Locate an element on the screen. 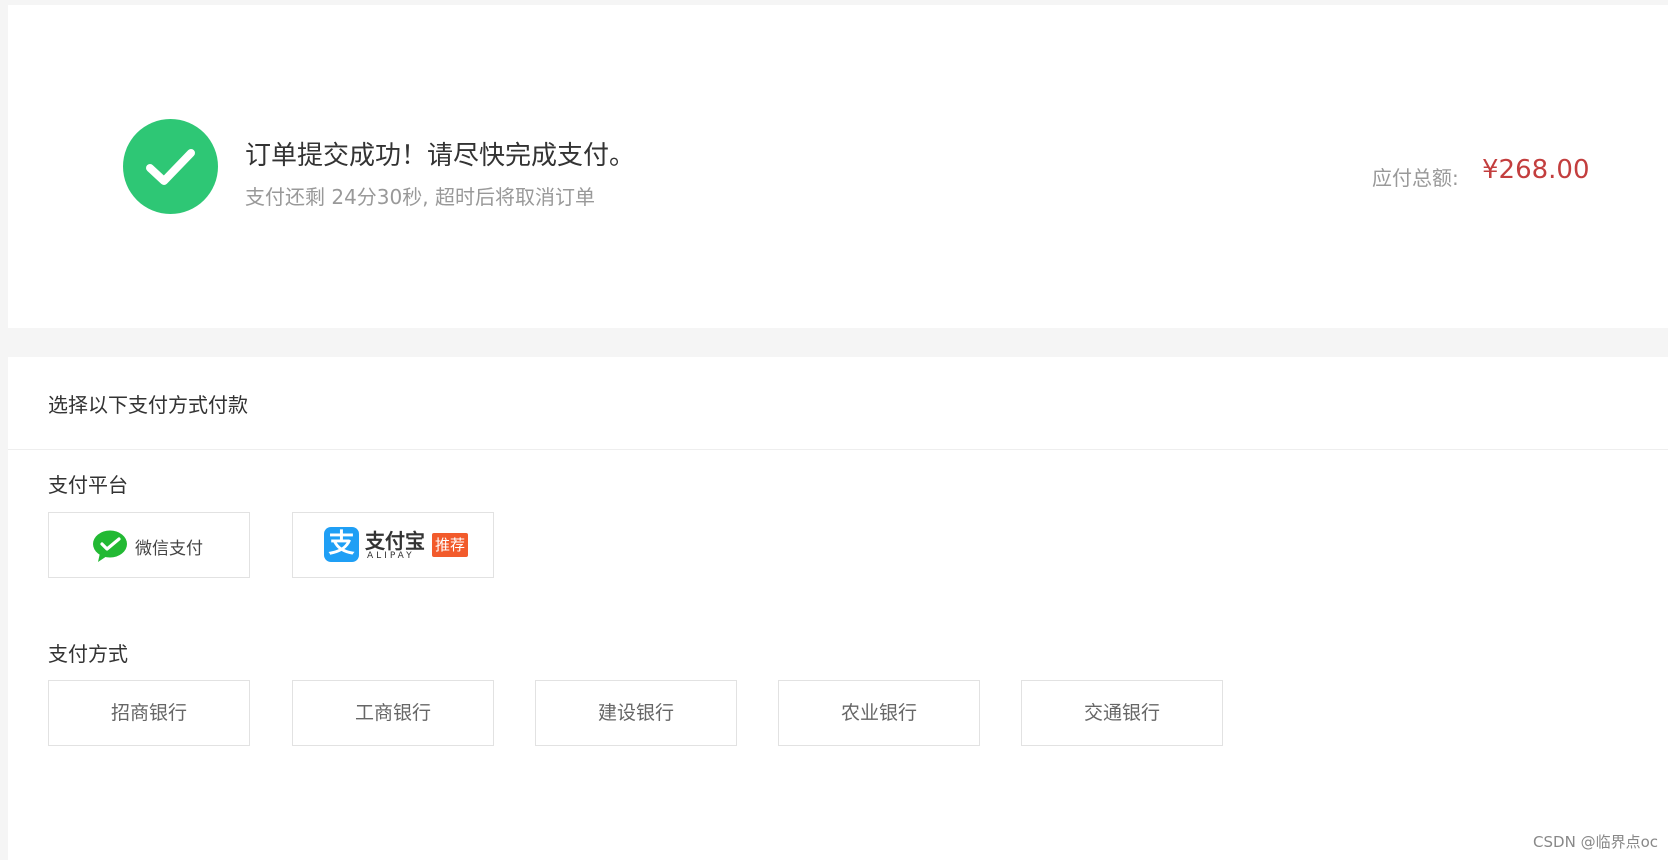  order-success-title: 订单提交成功！请尽快完成支付。 is located at coordinates (440, 156).